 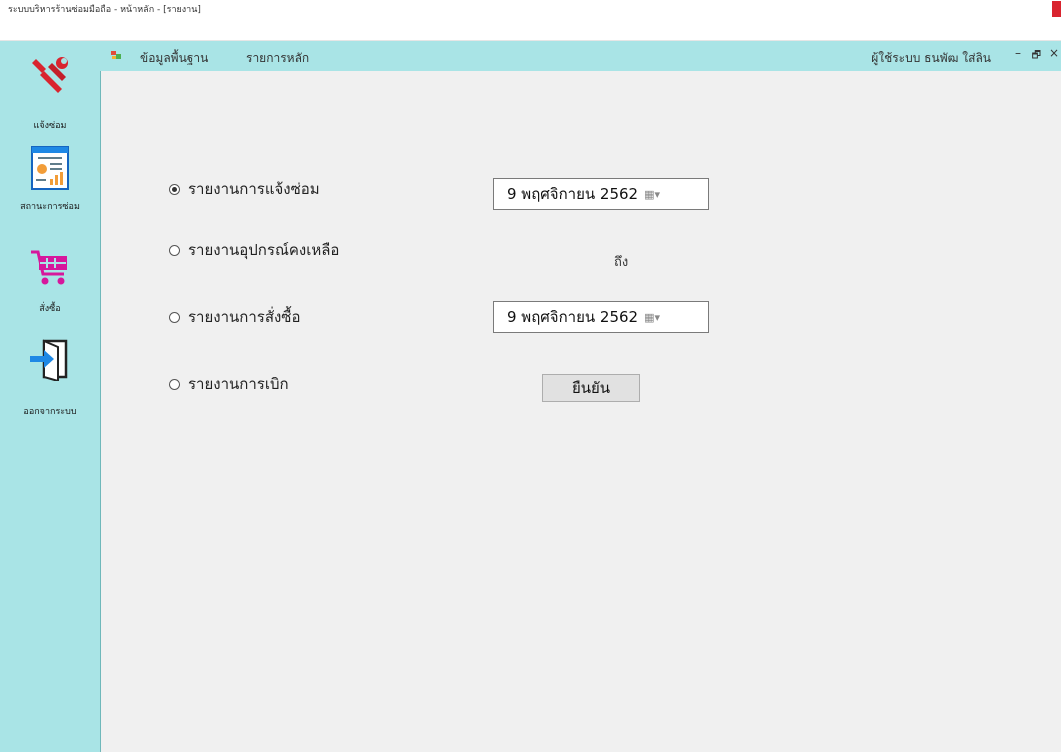 What do you see at coordinates (591, 388) in the screenshot?
I see `confirm-button: ยืนยัน` at bounding box center [591, 388].